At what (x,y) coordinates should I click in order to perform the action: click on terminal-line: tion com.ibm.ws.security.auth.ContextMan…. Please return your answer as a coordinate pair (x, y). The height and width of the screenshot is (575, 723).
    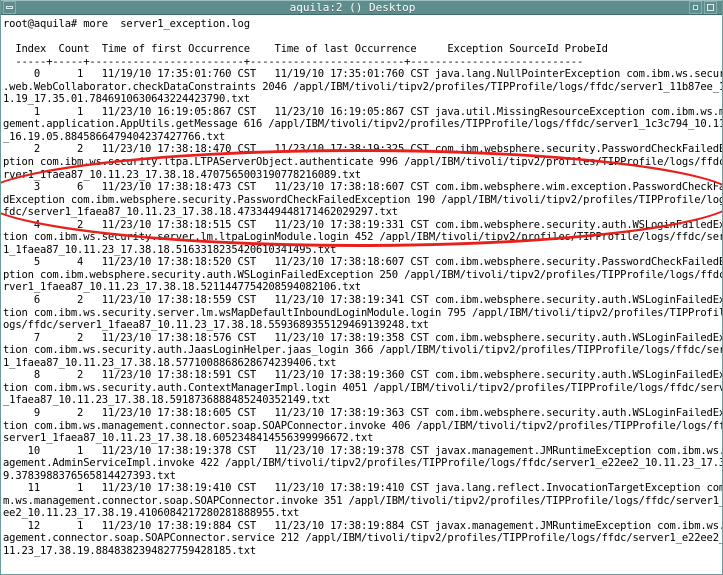
    Looking at the image, I should click on (362, 387).